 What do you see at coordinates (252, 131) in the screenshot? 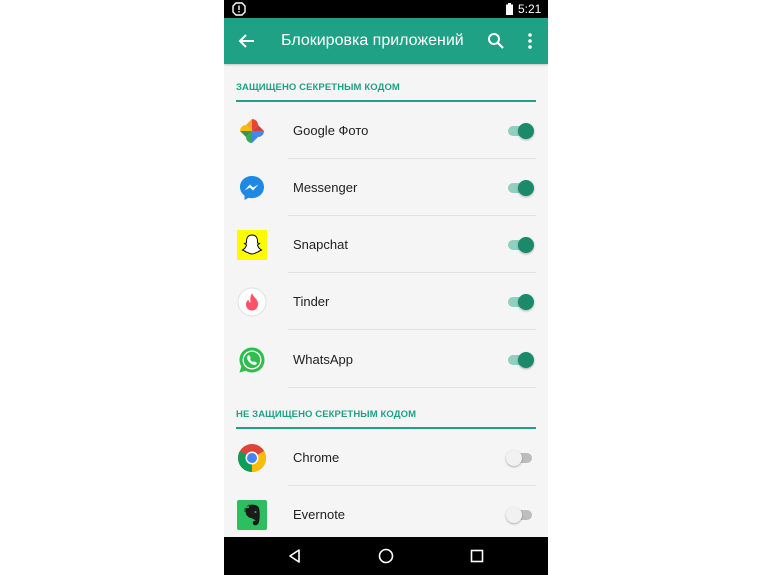
I see `google-photos-icon` at bounding box center [252, 131].